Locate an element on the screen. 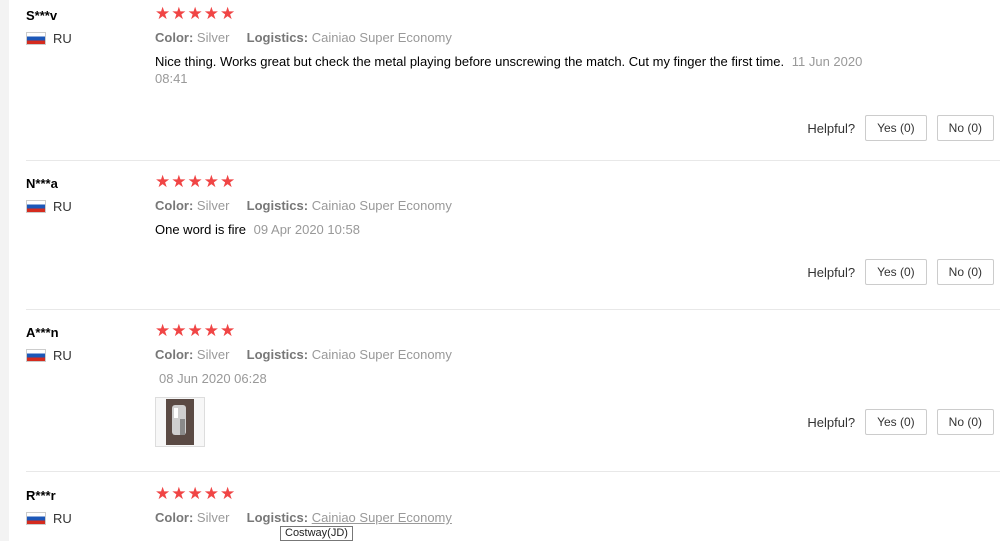  left-gutter is located at coordinates (4, 270).